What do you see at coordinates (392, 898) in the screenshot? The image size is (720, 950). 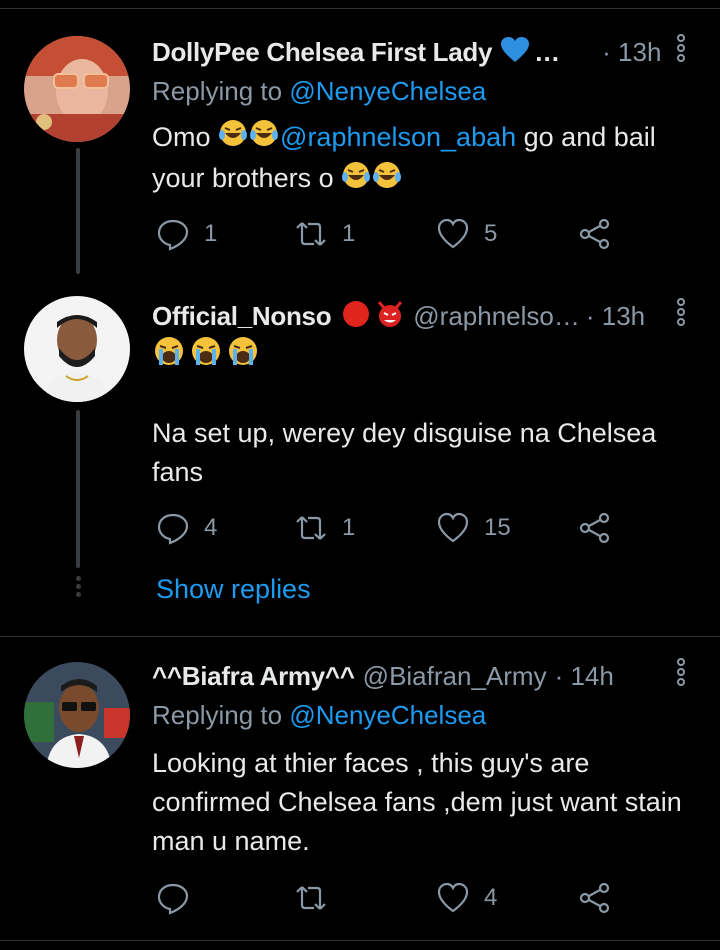 I see `action-bar: 4` at bounding box center [392, 898].